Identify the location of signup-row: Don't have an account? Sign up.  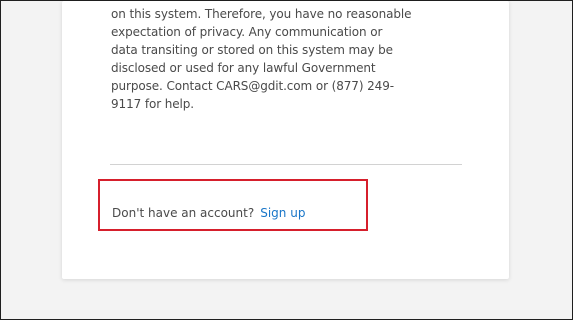
(208, 213).